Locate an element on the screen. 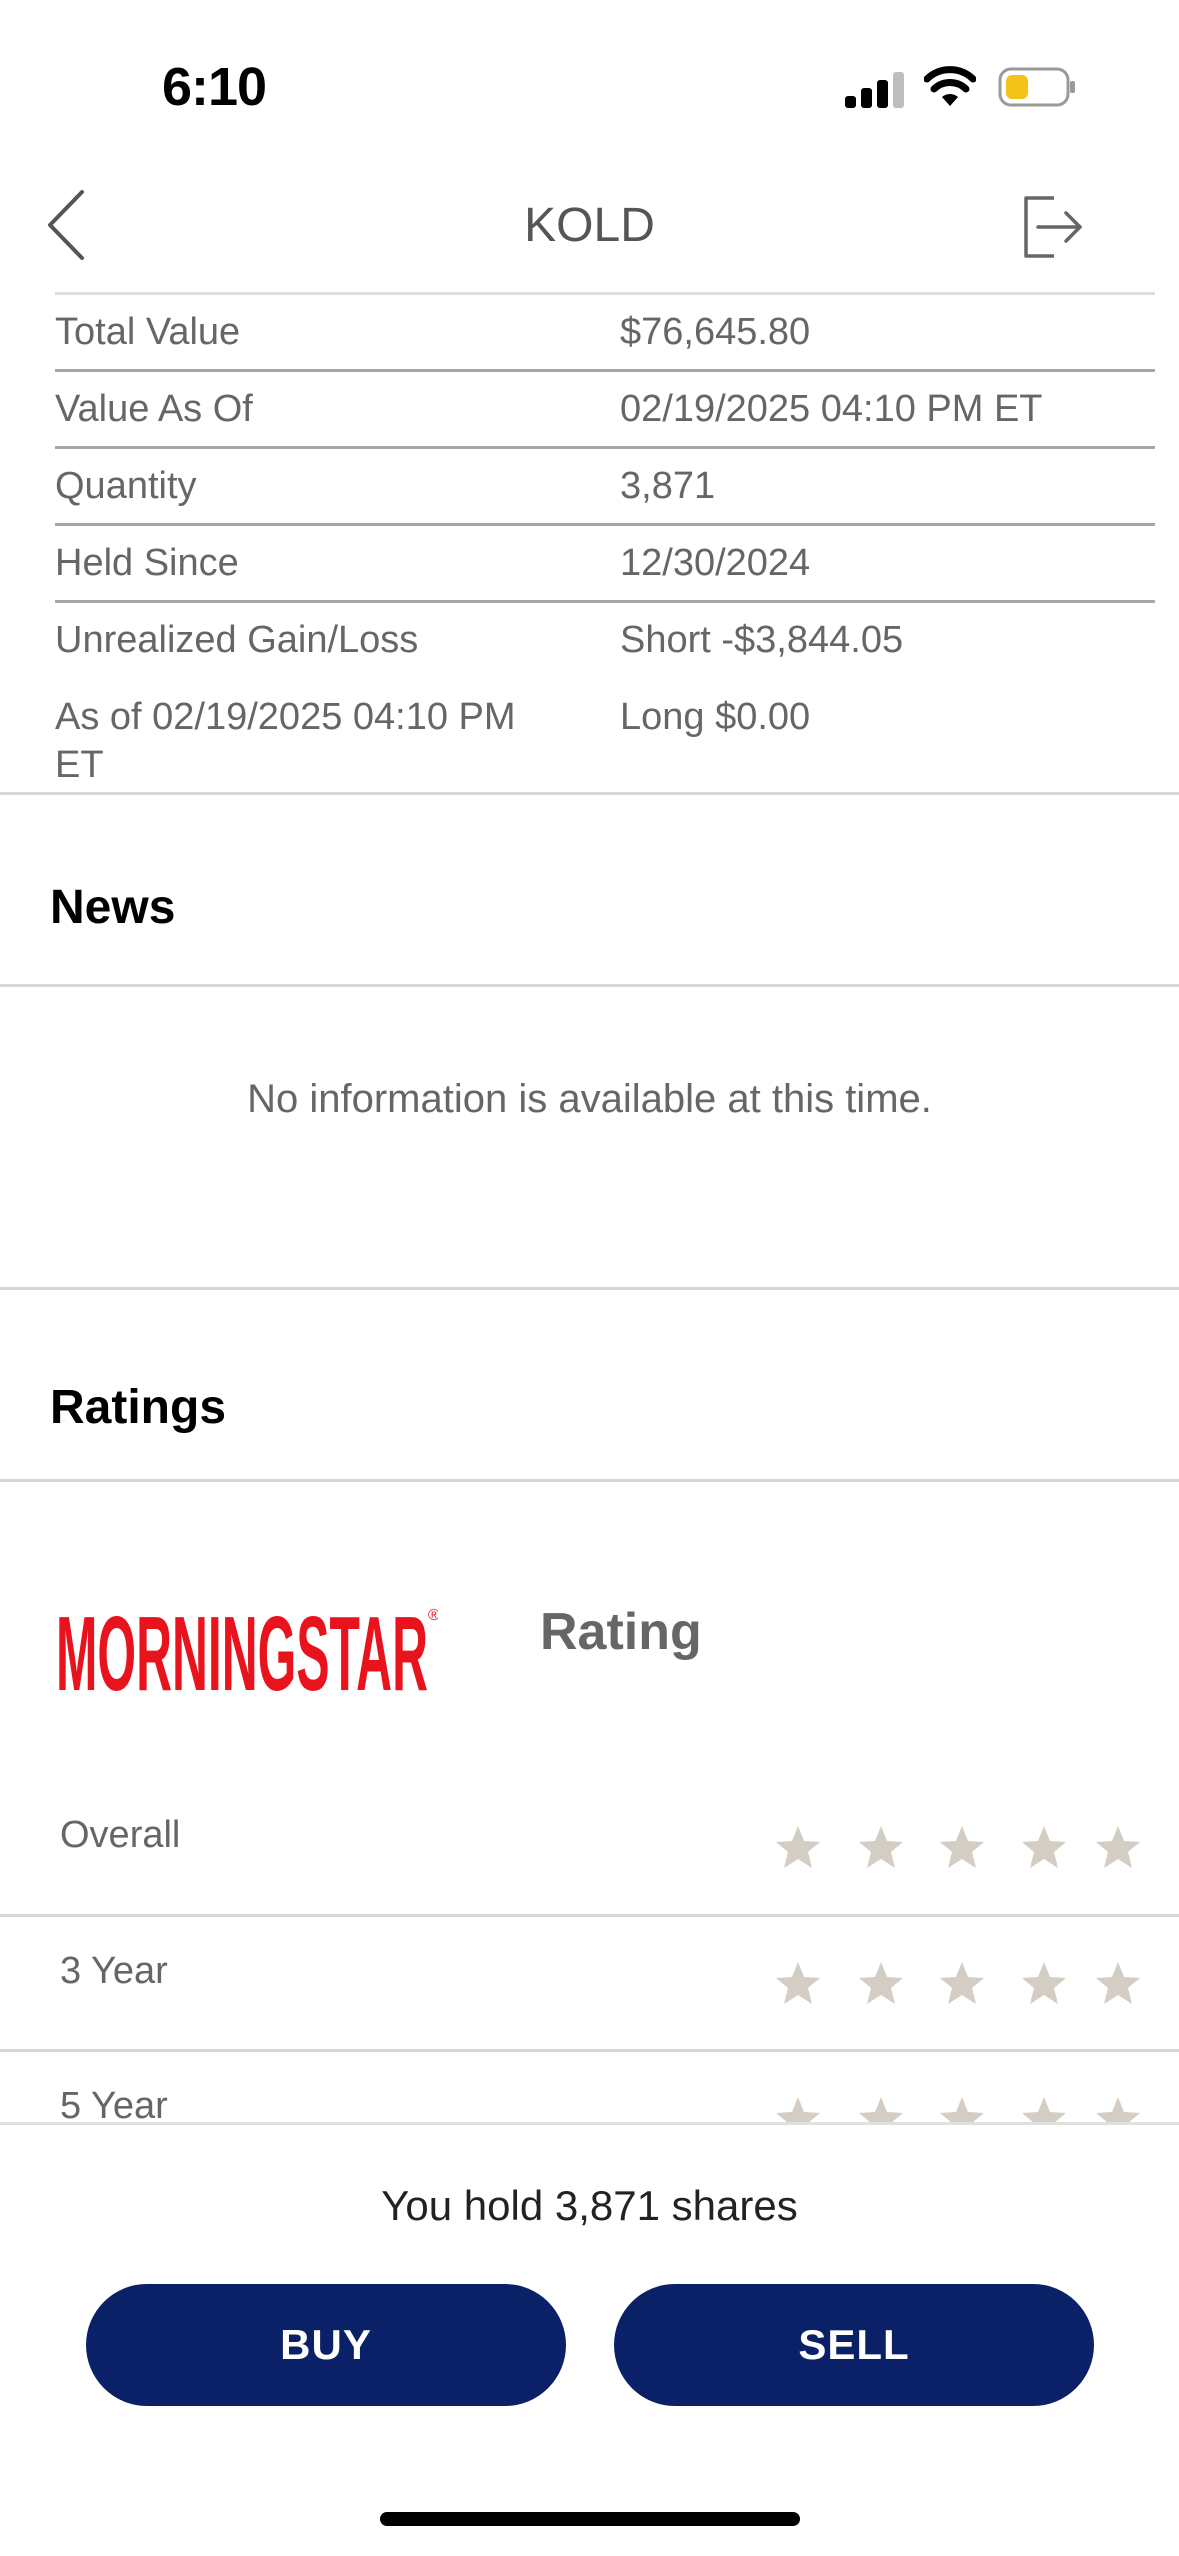  news-heading: News is located at coordinates (113, 907).